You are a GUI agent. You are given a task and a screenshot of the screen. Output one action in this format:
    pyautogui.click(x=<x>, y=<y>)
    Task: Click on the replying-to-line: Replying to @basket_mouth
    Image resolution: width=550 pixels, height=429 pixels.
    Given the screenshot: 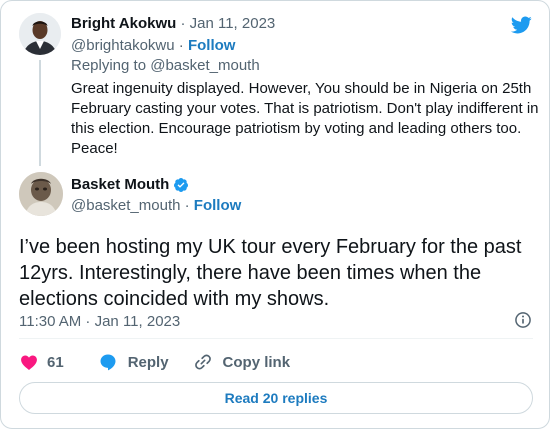 What is the action you would take?
    pyautogui.click(x=165, y=65)
    